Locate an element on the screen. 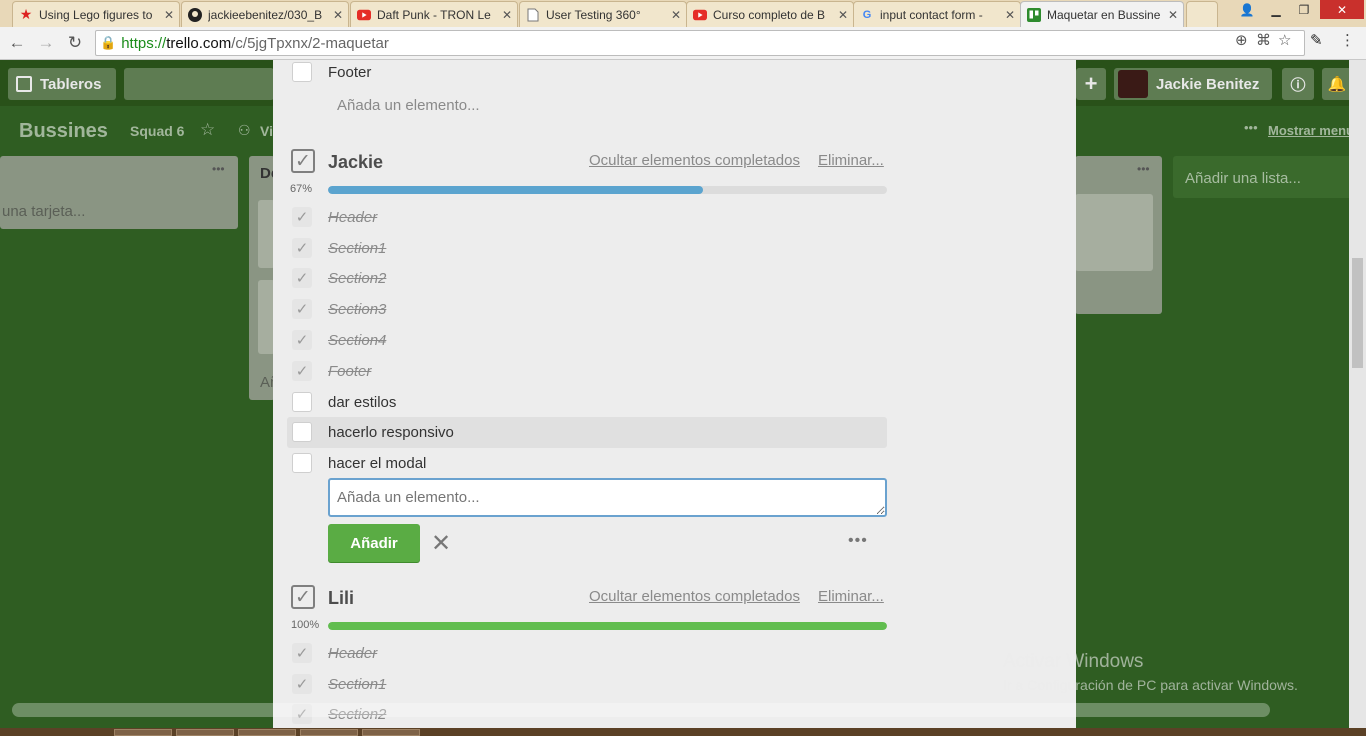 The height and width of the screenshot is (736, 1366). google-icon: G is located at coordinates (867, 14).